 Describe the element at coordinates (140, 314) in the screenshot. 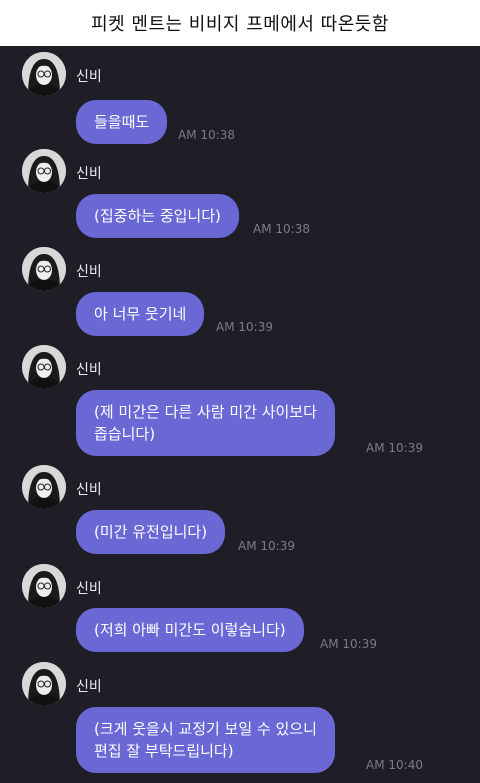

I see `message-bubble: 아 너무 웃기네` at that location.